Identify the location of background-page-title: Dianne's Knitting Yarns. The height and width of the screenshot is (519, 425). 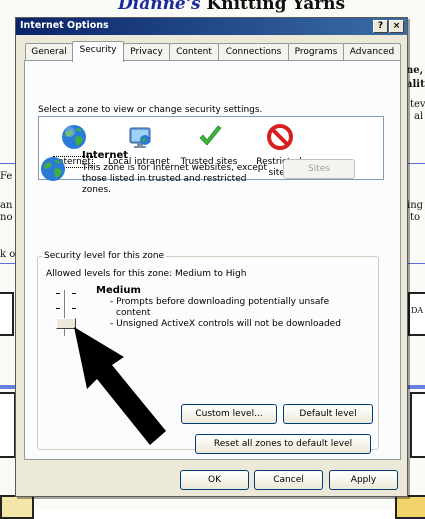
(231, 7).